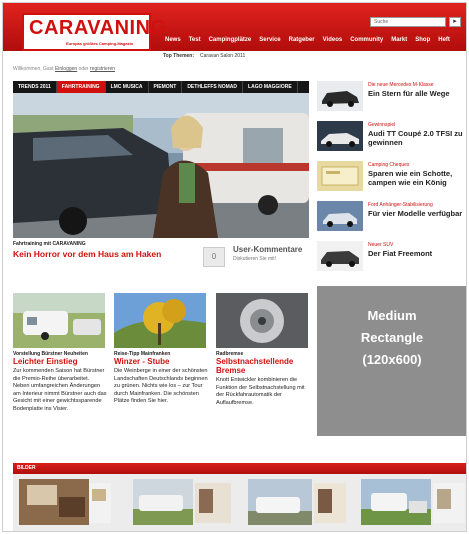 The height and width of the screenshot is (534, 469). Describe the element at coordinates (222, 56) in the screenshot. I see `top-topics-link: Caravan Salon 2011` at that location.